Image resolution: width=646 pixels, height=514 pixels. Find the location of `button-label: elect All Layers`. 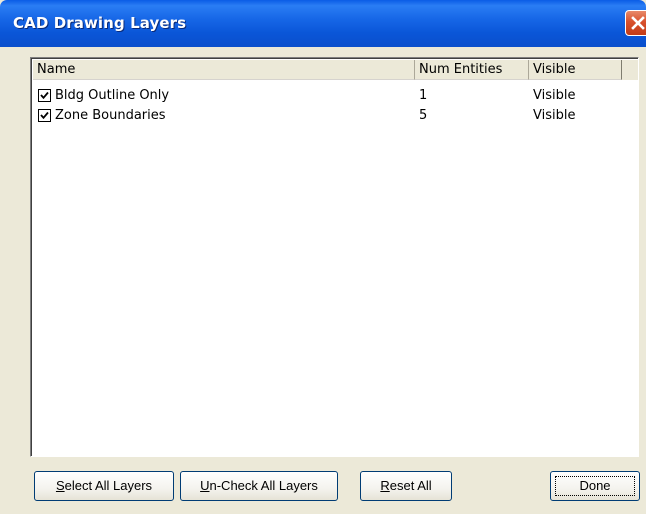

button-label: elect All Layers is located at coordinates (108, 485).